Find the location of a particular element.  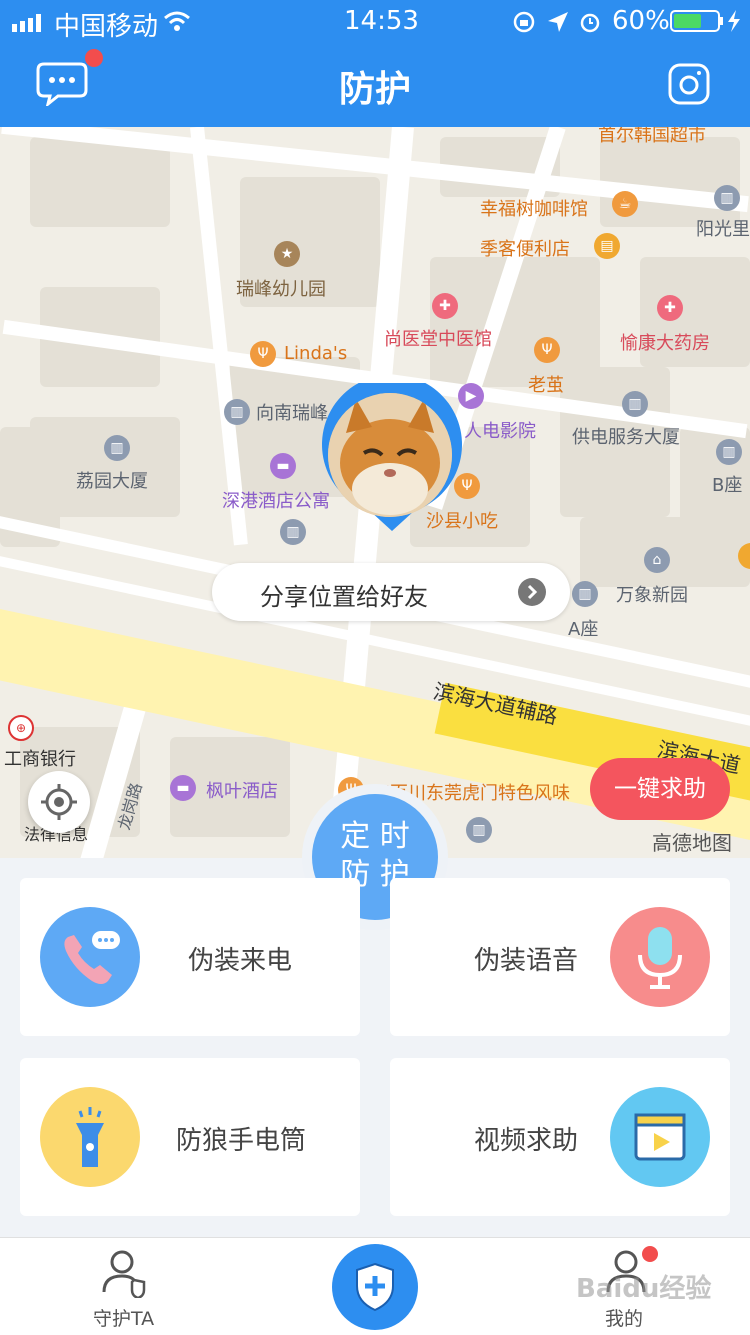

poi-label: 愉康大药房 is located at coordinates (665, 343).